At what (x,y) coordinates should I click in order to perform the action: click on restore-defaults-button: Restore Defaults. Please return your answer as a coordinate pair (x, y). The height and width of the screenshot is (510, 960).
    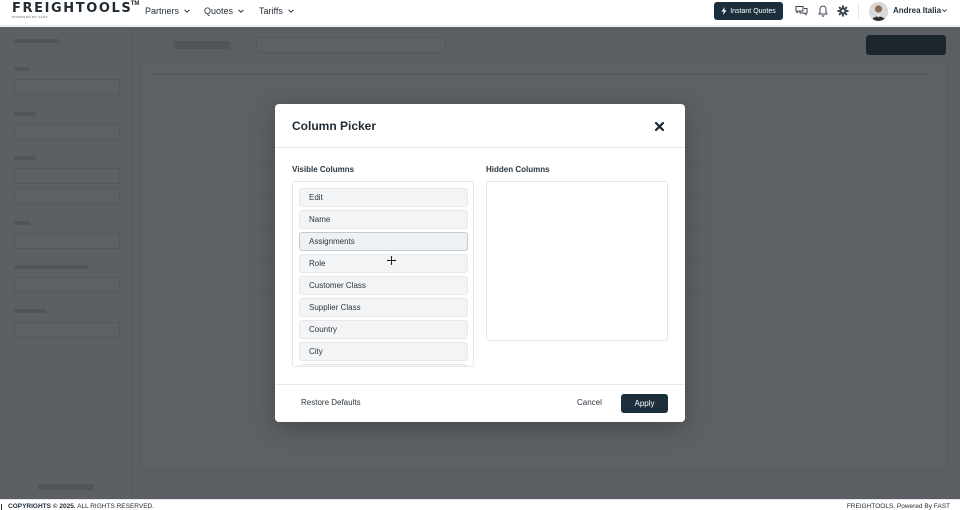
    Looking at the image, I should click on (331, 402).